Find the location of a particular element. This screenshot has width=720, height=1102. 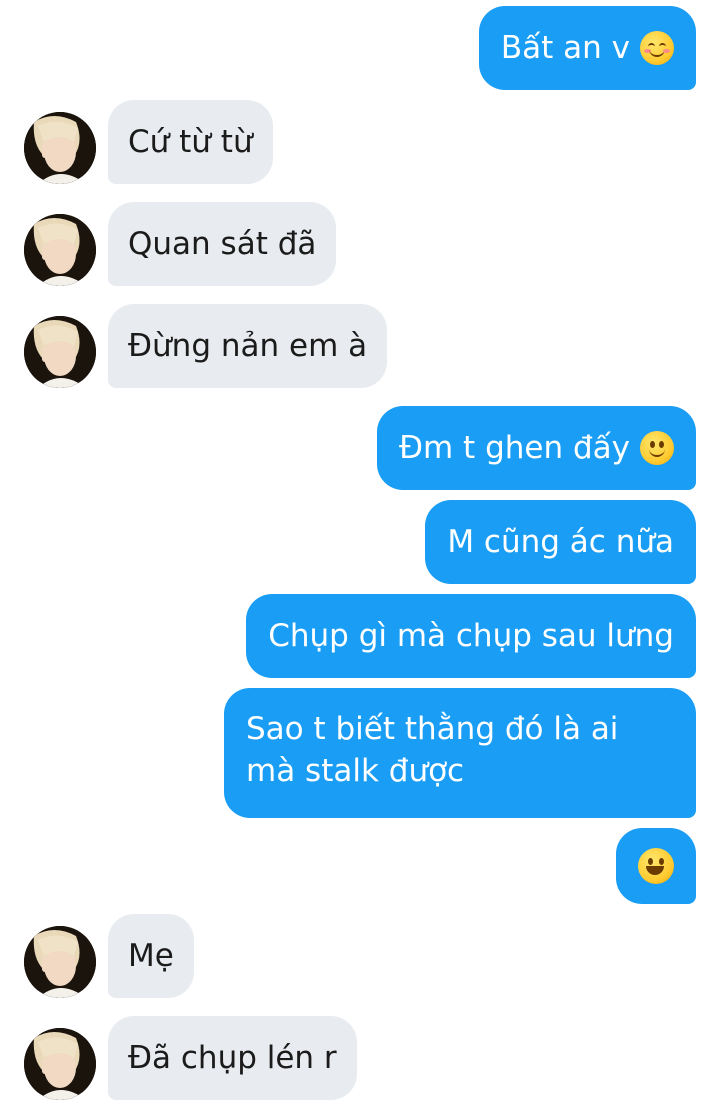

incoming-message: Mẹ is located at coordinates (151, 956).